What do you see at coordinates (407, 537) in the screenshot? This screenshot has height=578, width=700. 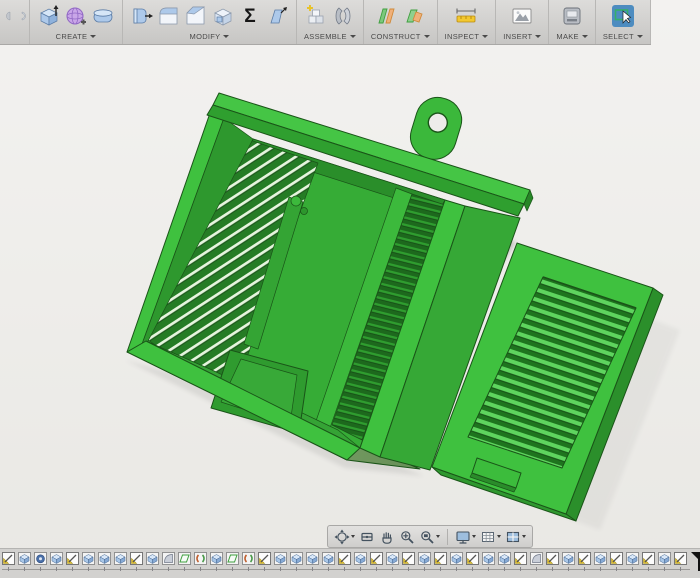 I see `zoom-button` at bounding box center [407, 537].